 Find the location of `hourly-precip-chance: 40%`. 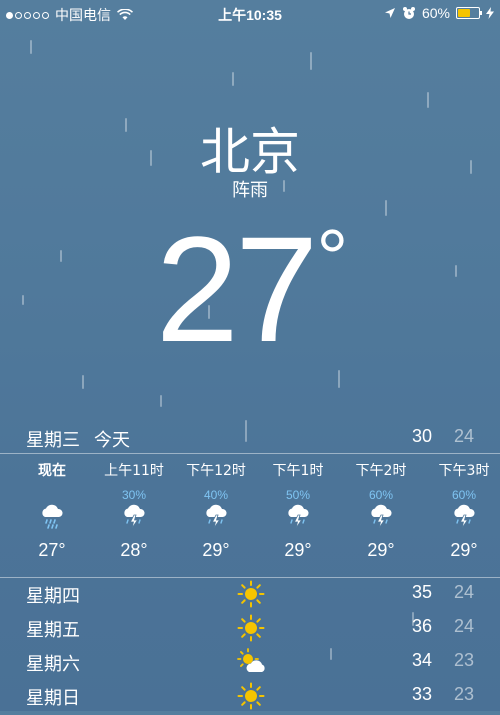

hourly-precip-chance: 40% is located at coordinates (216, 495).